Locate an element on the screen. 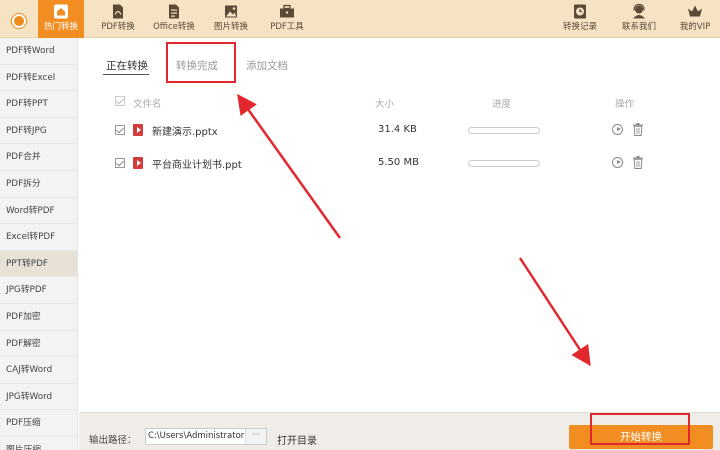 This screenshot has width=720, height=450. sidebar-item-pdf-split: PDF拆分 is located at coordinates (38, 184).